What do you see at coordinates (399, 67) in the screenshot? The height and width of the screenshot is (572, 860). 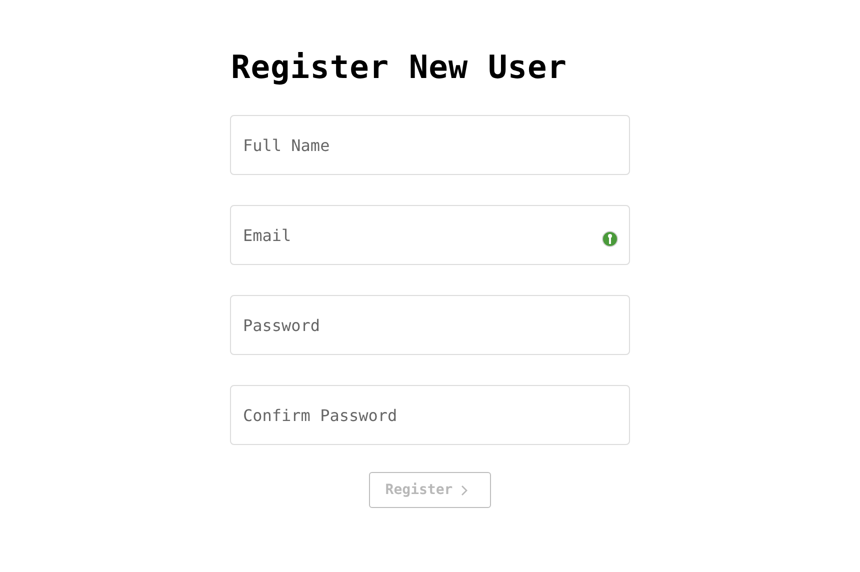 I see `form-title: Register New User` at bounding box center [399, 67].